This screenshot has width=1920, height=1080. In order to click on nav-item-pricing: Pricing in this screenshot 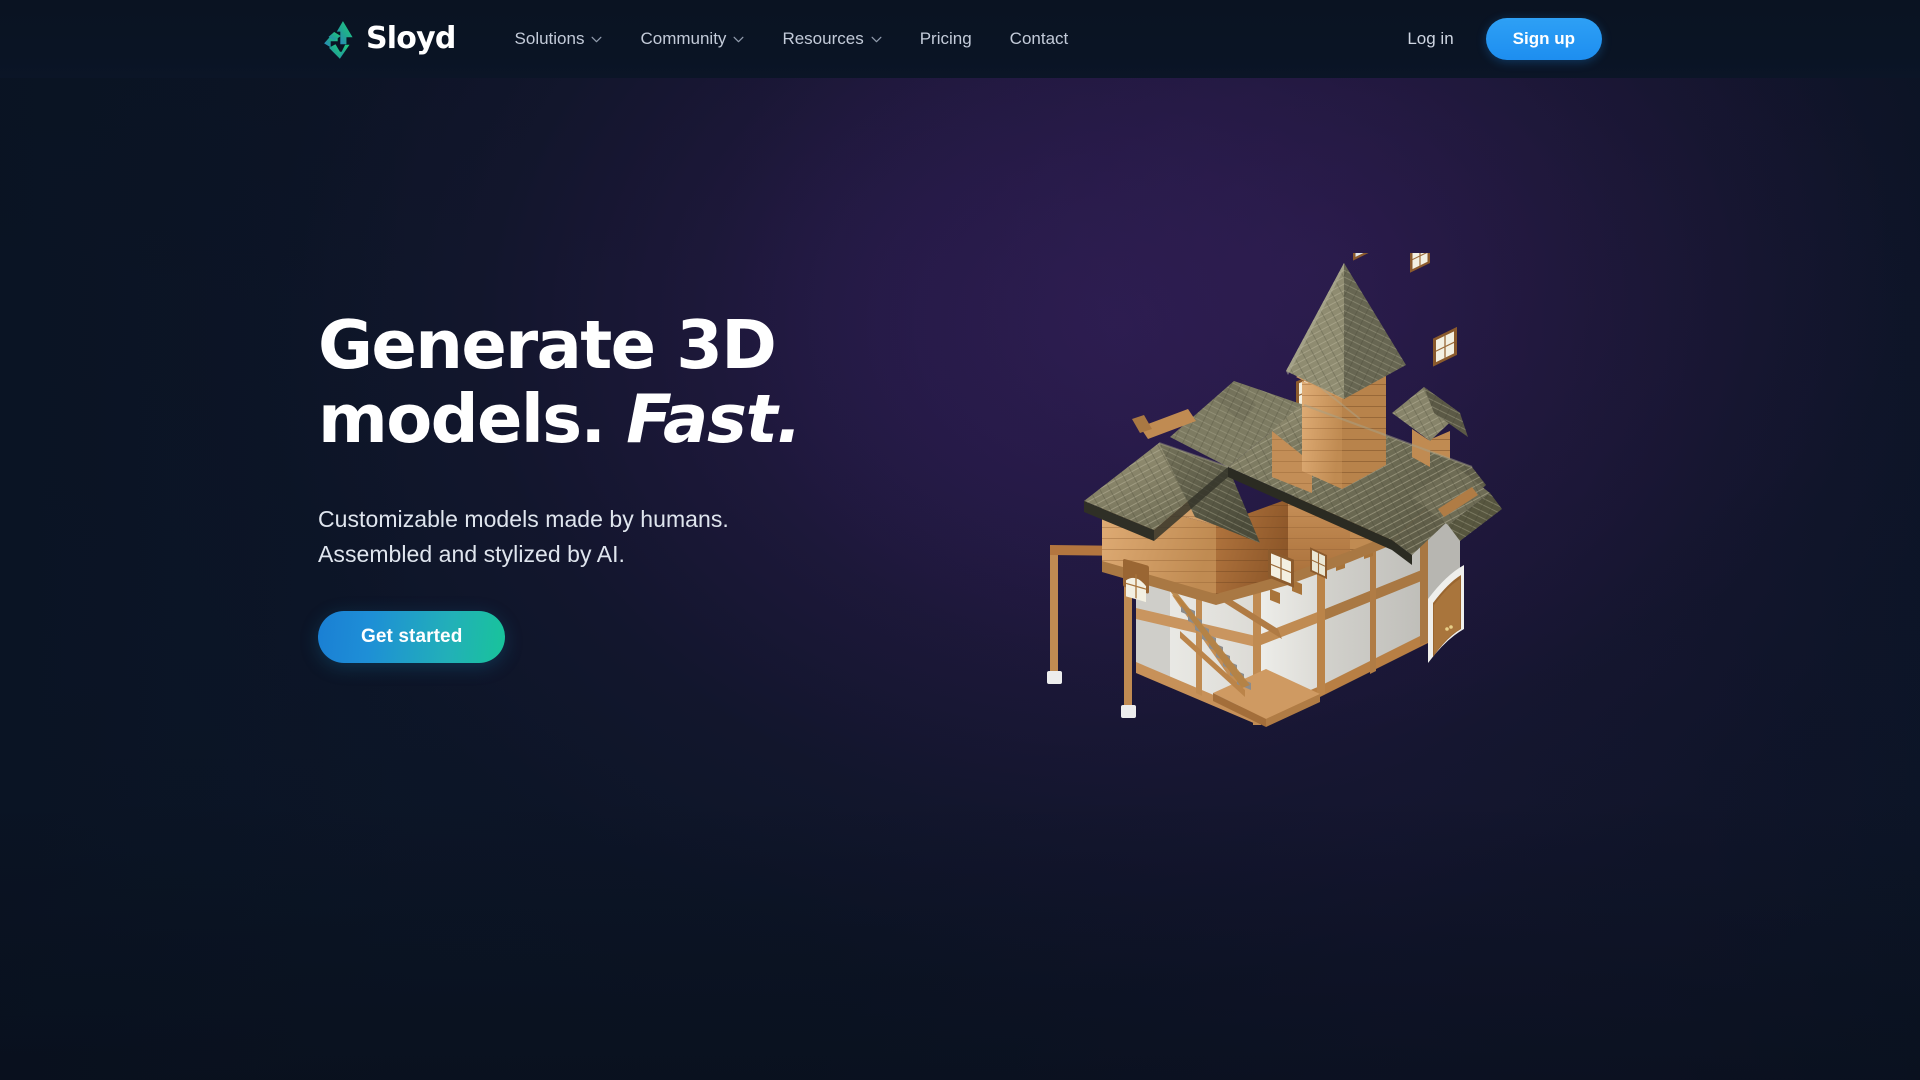, I will do `click(946, 39)`.